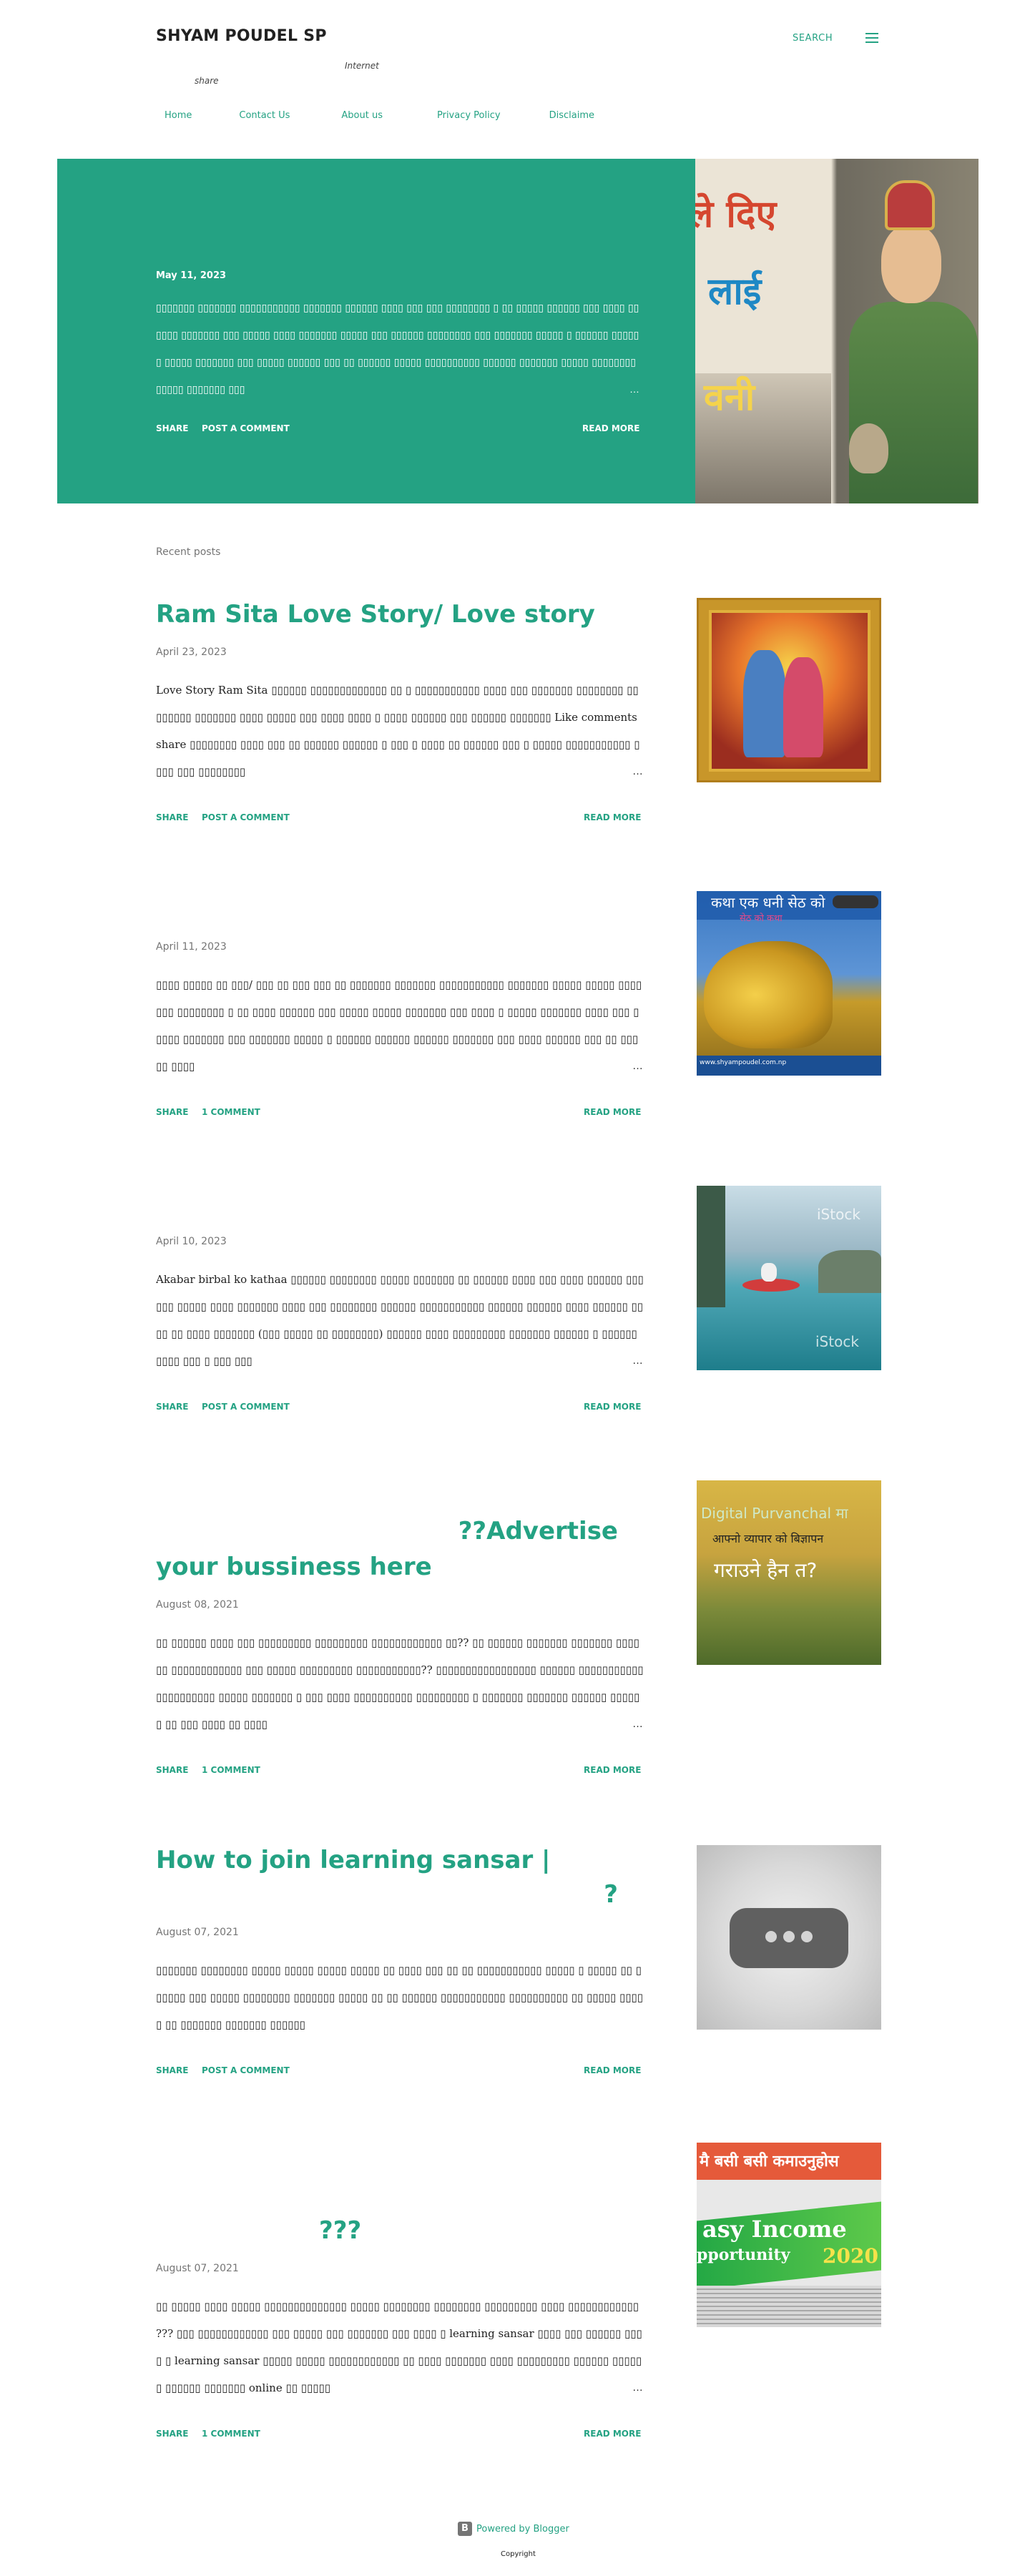 This screenshot has height=2576, width=1030. What do you see at coordinates (191, 275) in the screenshot?
I see `featured-post-date: May 11, 2023` at bounding box center [191, 275].